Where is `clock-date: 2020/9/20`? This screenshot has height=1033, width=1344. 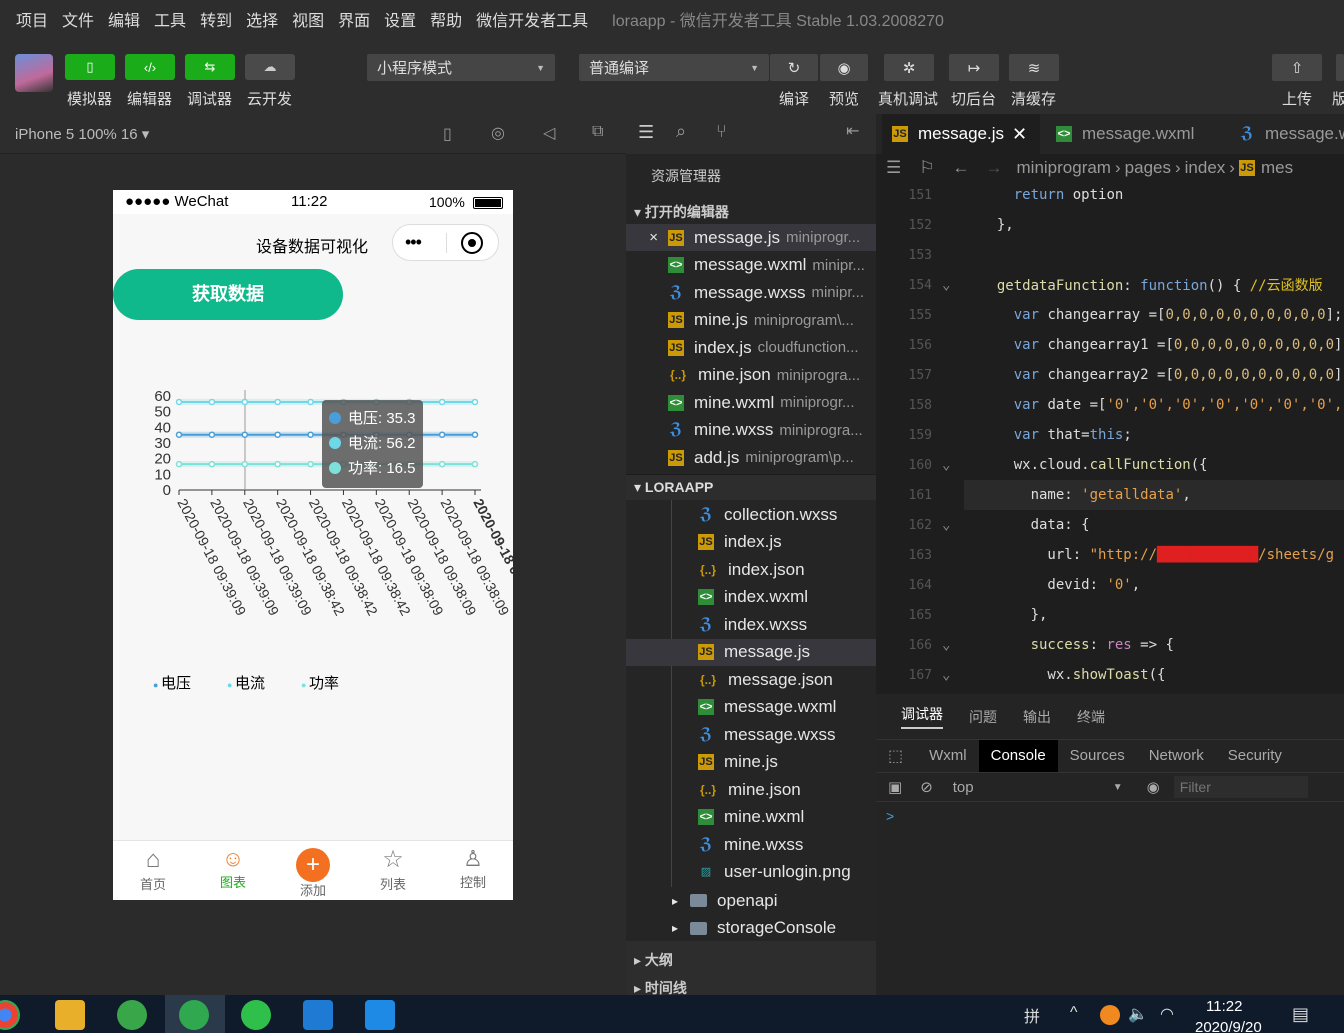
clock-date: 2020/9/20 is located at coordinates (1228, 1026).